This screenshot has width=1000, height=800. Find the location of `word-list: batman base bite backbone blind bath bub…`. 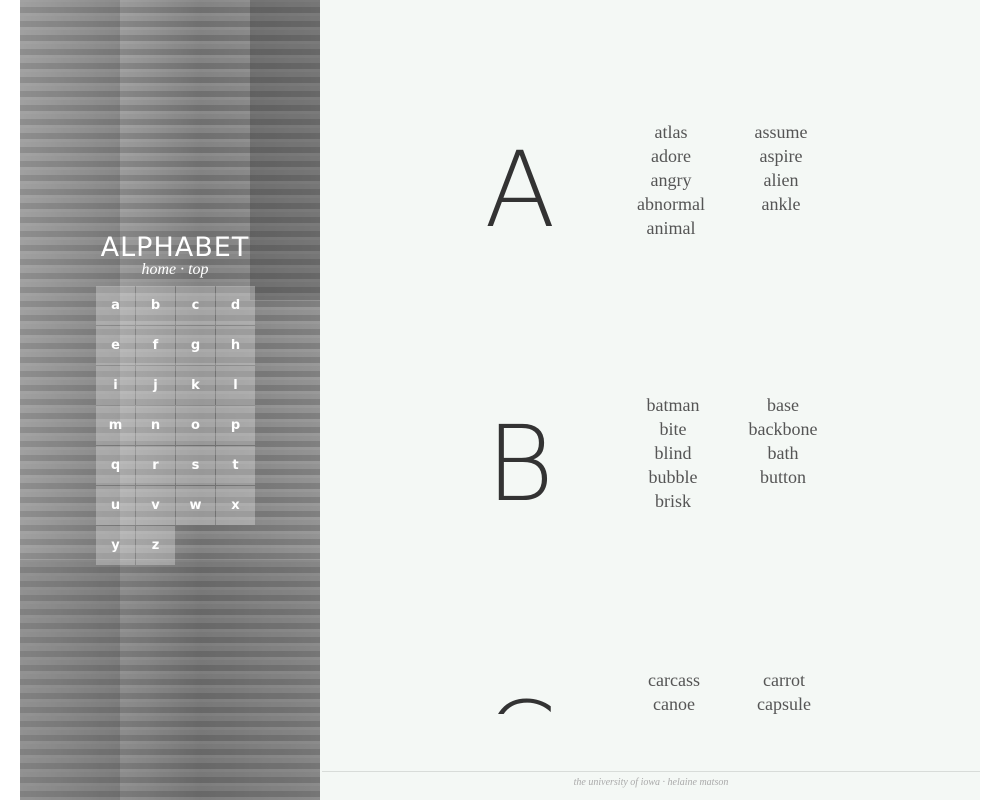

word-list: batman base bite backbone blind bath bub… is located at coordinates (728, 453).